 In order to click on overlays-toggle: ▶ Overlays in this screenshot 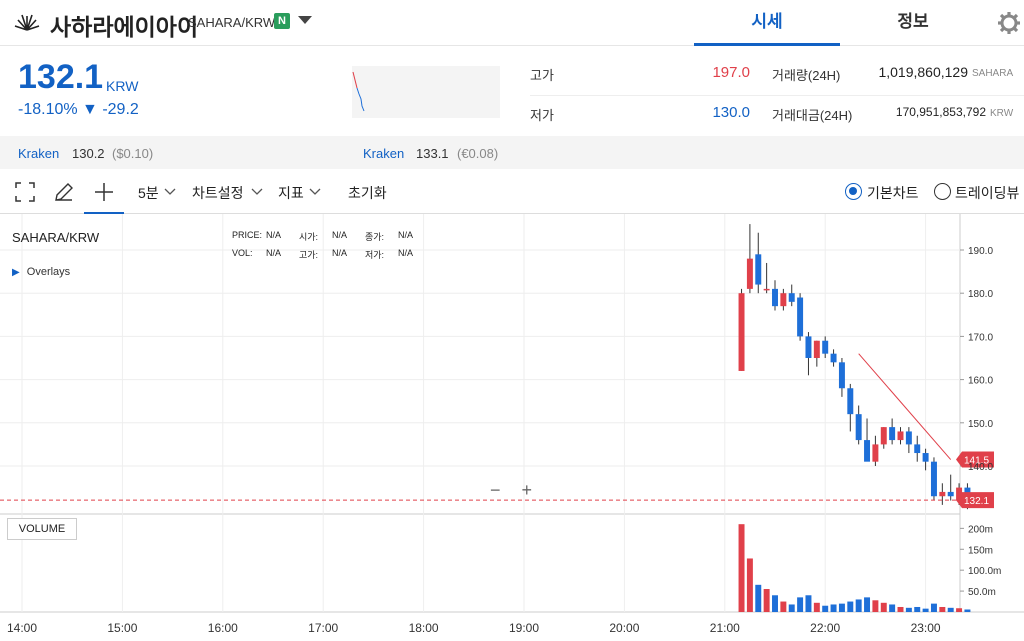, I will do `click(41, 272)`.